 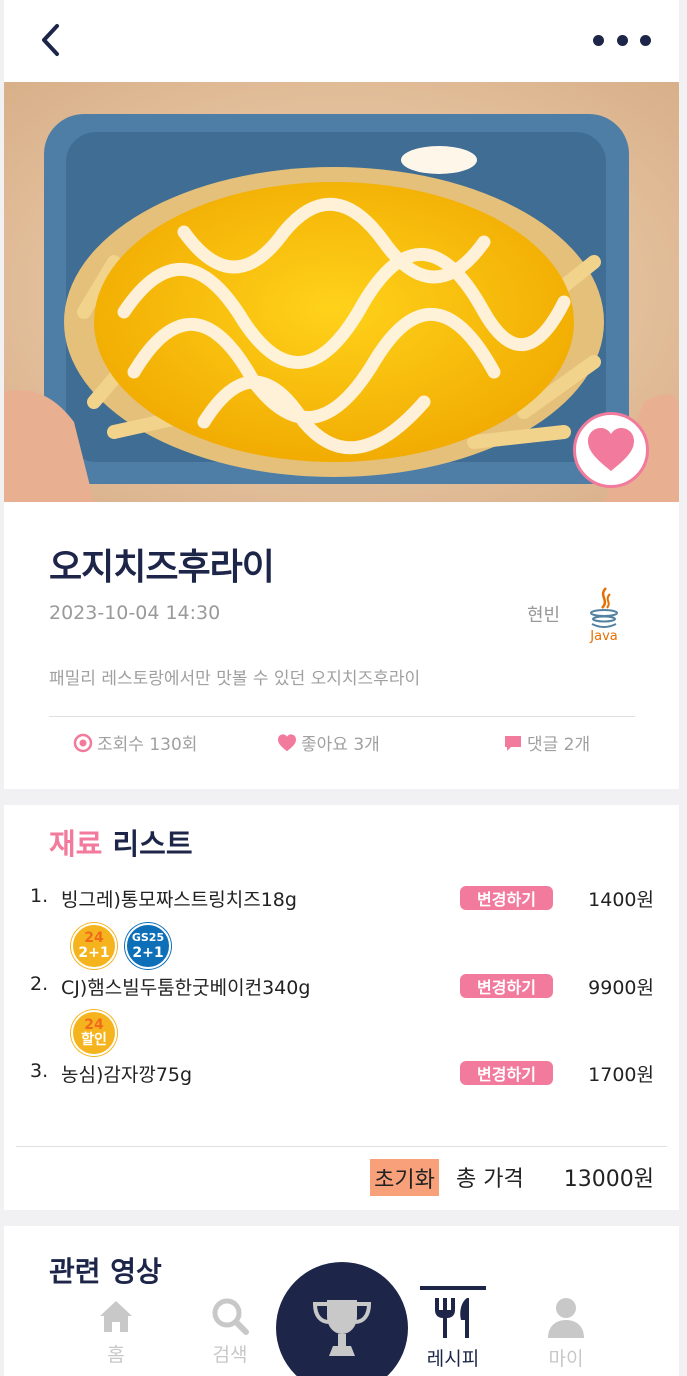 I want to click on comment-icon, so click(x=513, y=743).